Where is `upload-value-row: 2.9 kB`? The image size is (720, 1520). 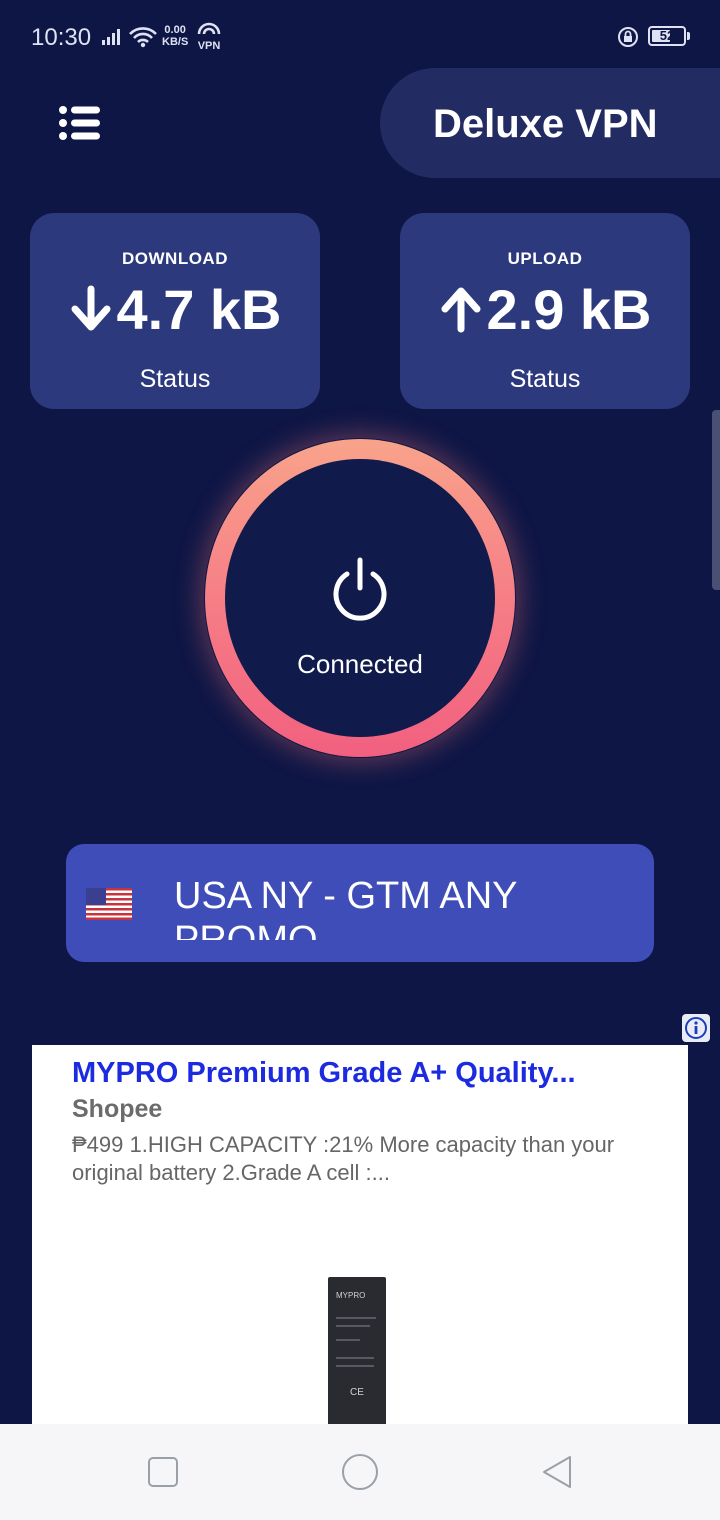 upload-value-row: 2.9 kB is located at coordinates (545, 309).